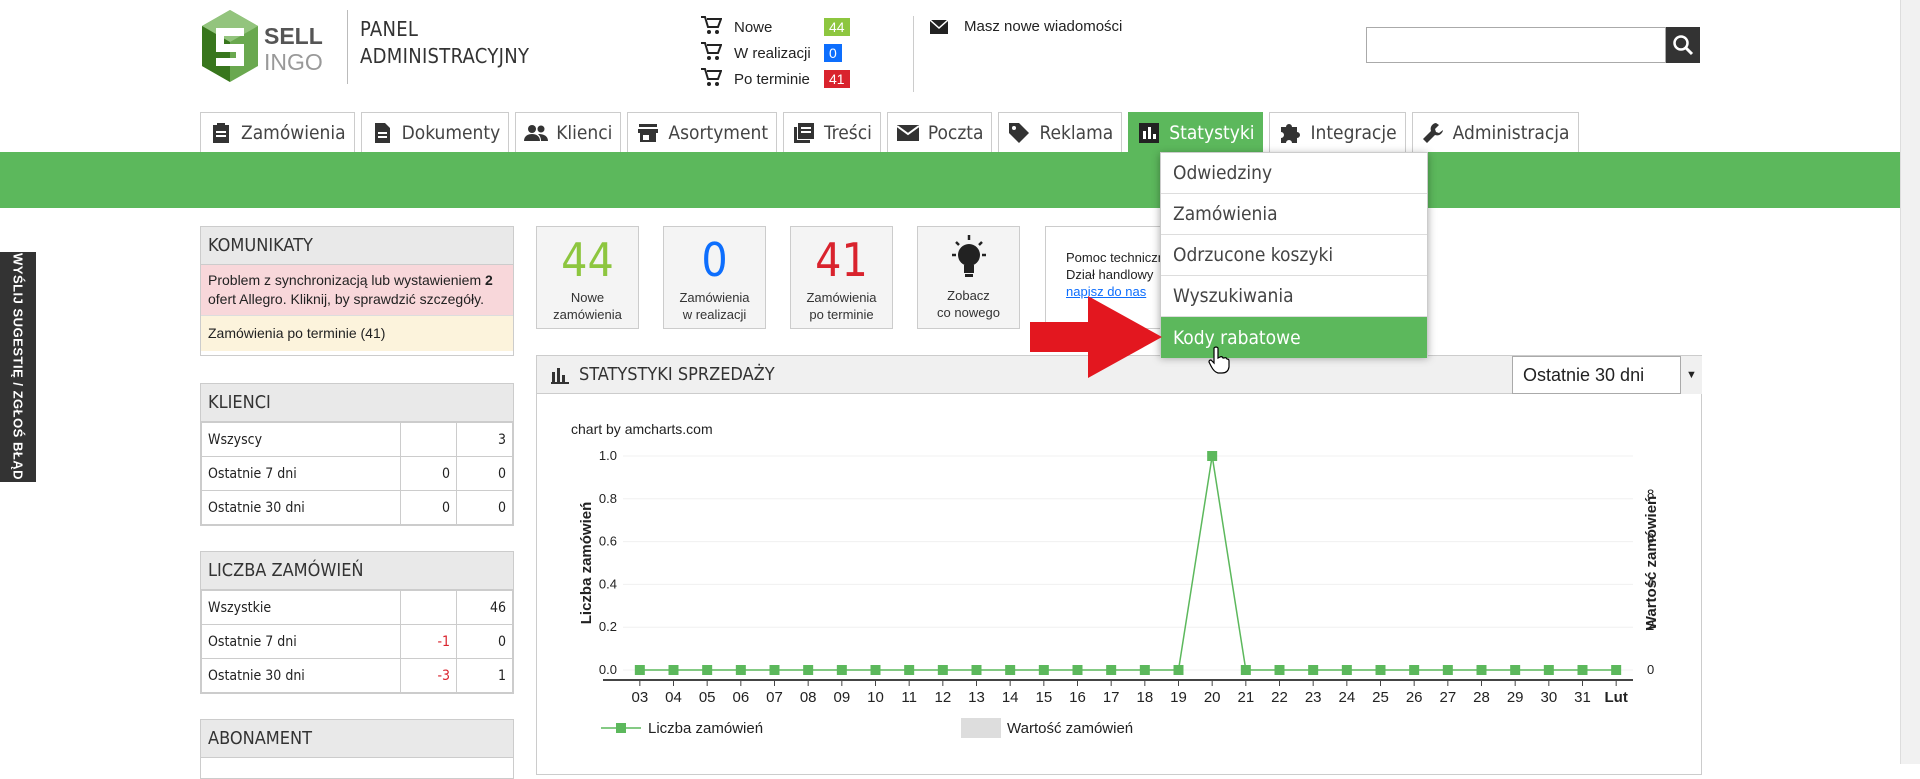  I want to click on y-tick-label: 0.0, so click(608, 669).